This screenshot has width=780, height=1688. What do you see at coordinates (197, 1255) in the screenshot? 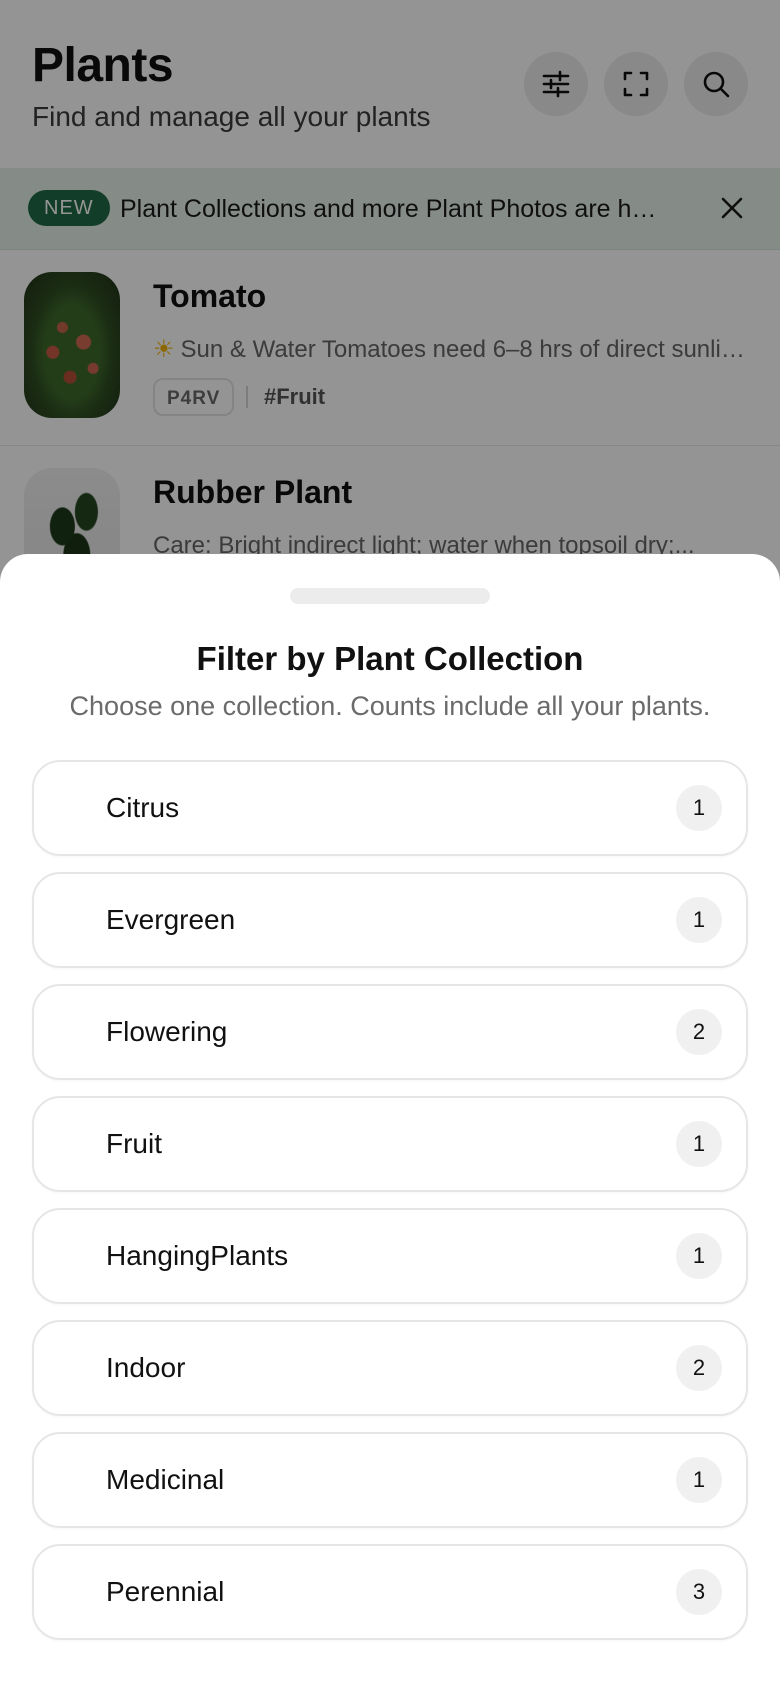
I see `collection-label: HangingPlants` at bounding box center [197, 1255].